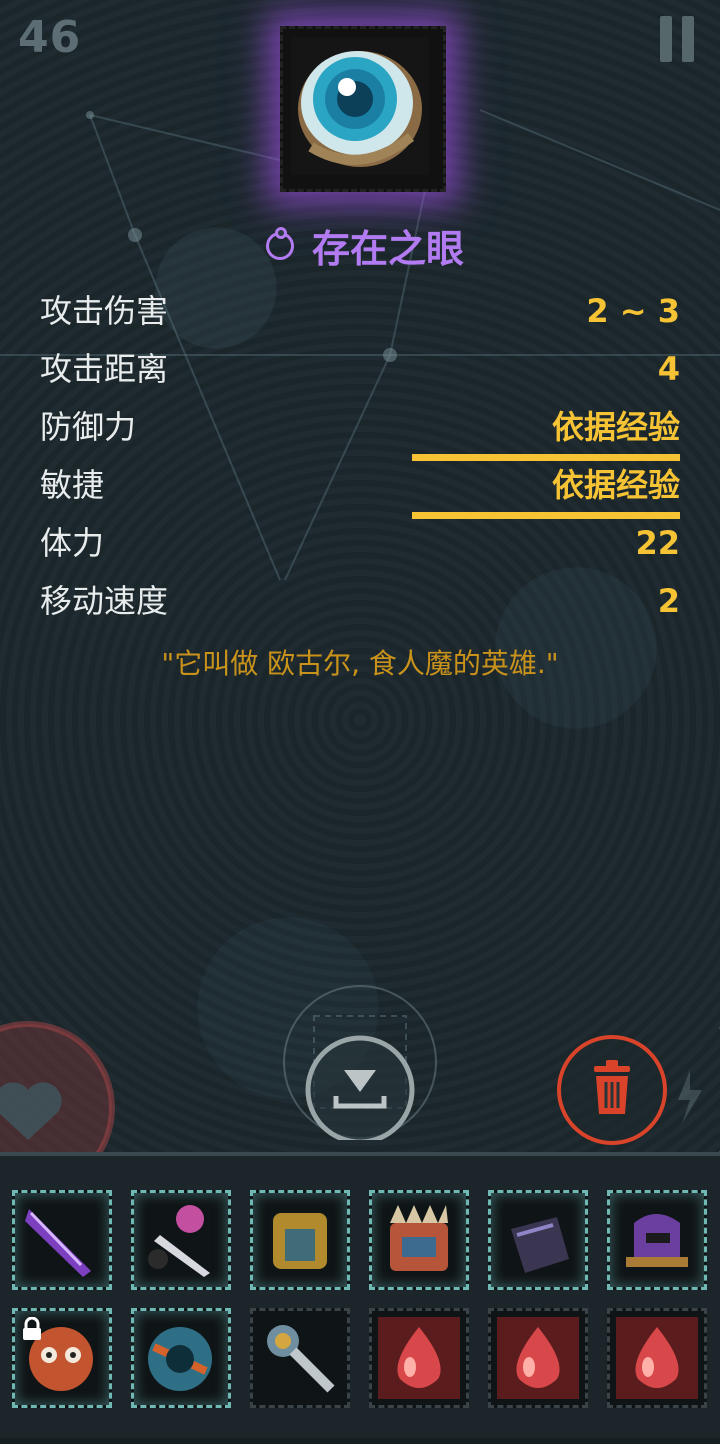  Describe the element at coordinates (360, 607) in the screenshot. I see `stat-row-move-speed: 移动速度 2` at that location.